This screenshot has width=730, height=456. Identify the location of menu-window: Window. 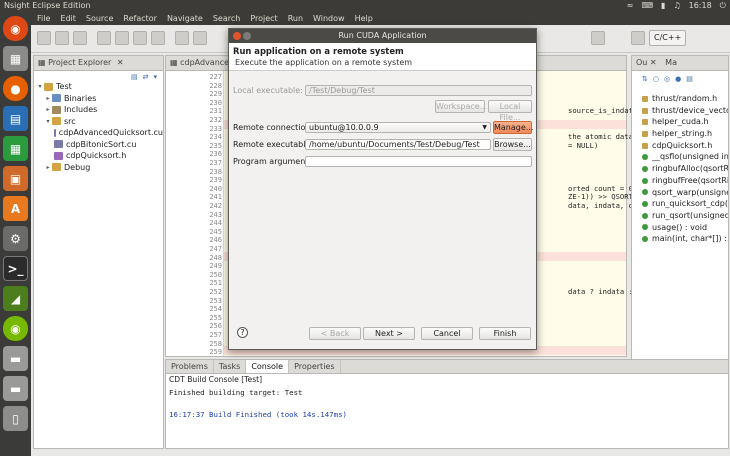
(329, 18).